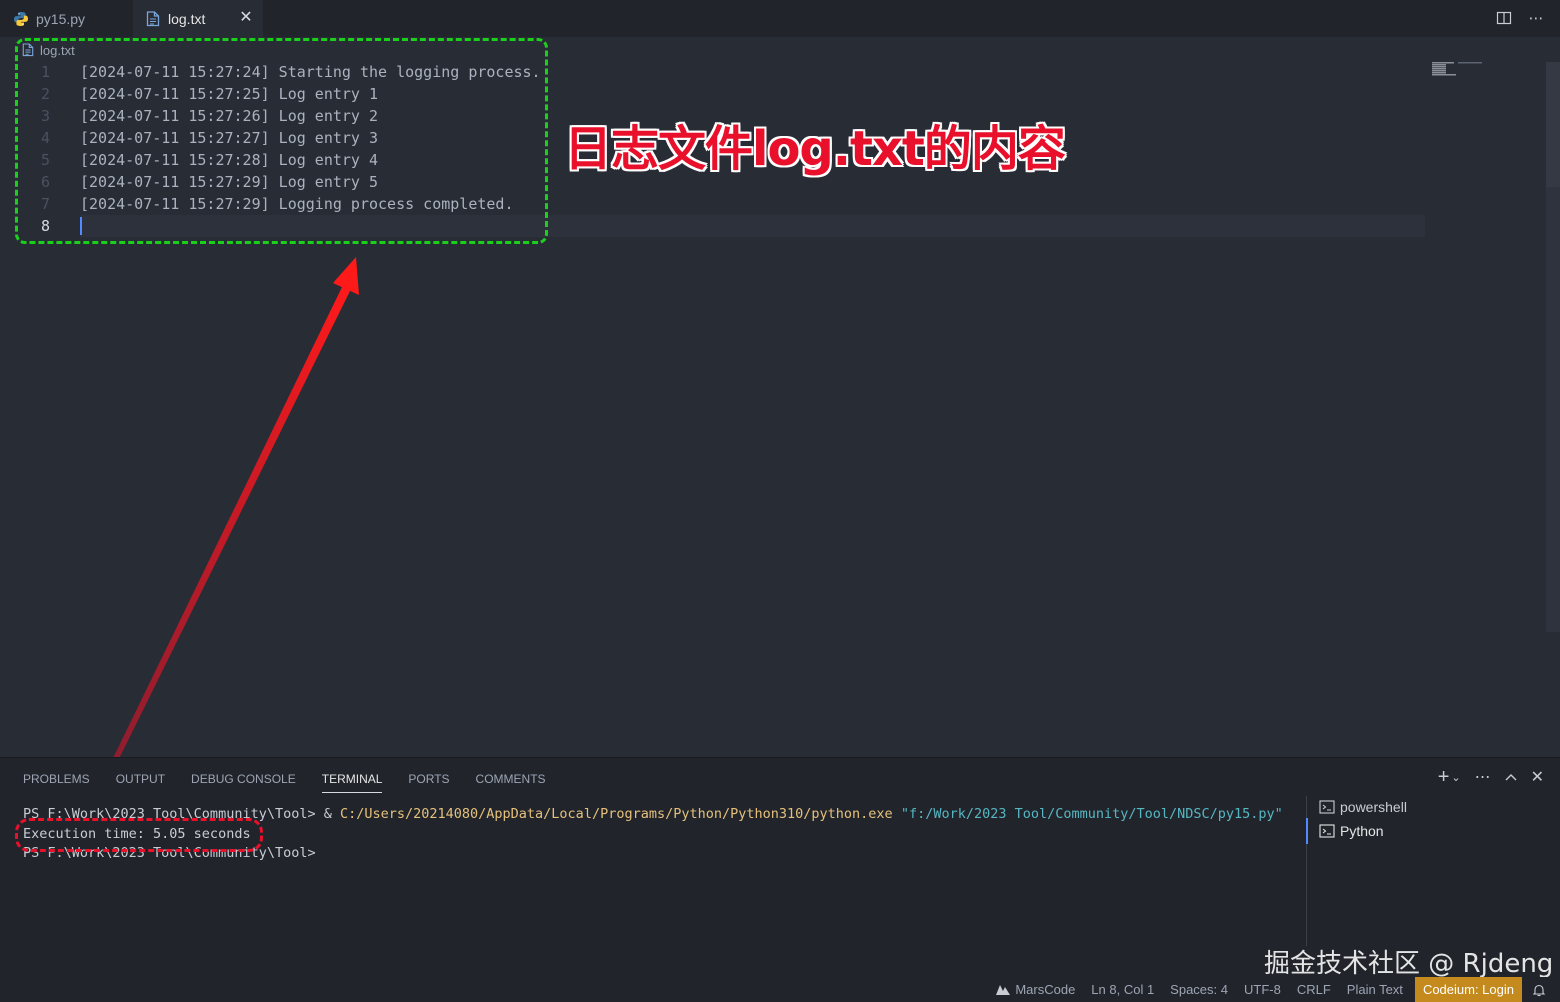 This screenshot has height=1002, width=1560. Describe the element at coordinates (1409, 964) in the screenshot. I see `watermark: 掘金技术社区 @ Rjdeng` at that location.